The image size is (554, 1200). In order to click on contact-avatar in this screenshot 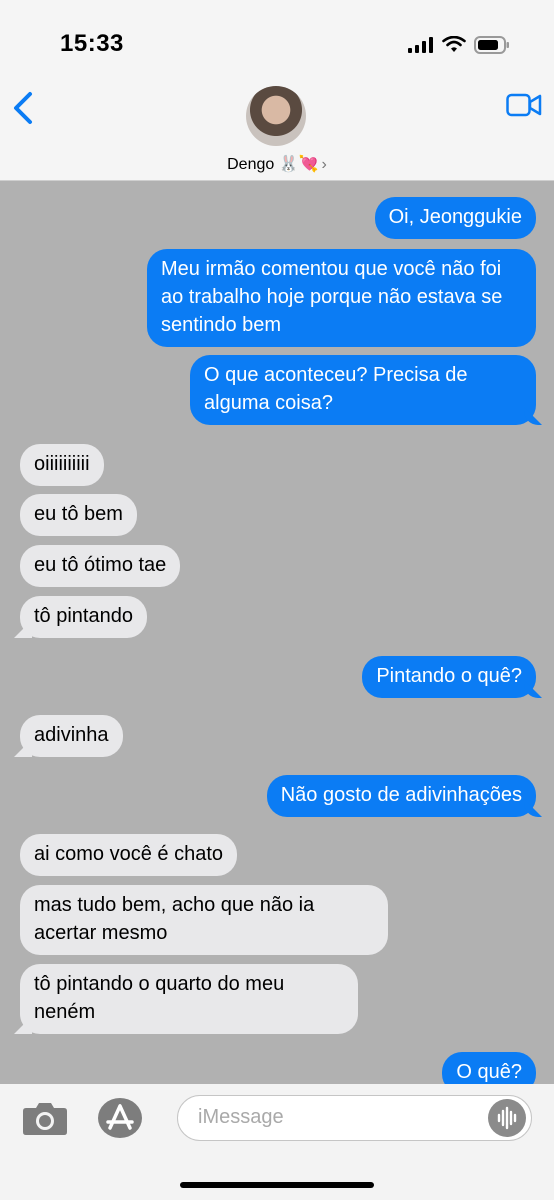, I will do `click(276, 116)`.